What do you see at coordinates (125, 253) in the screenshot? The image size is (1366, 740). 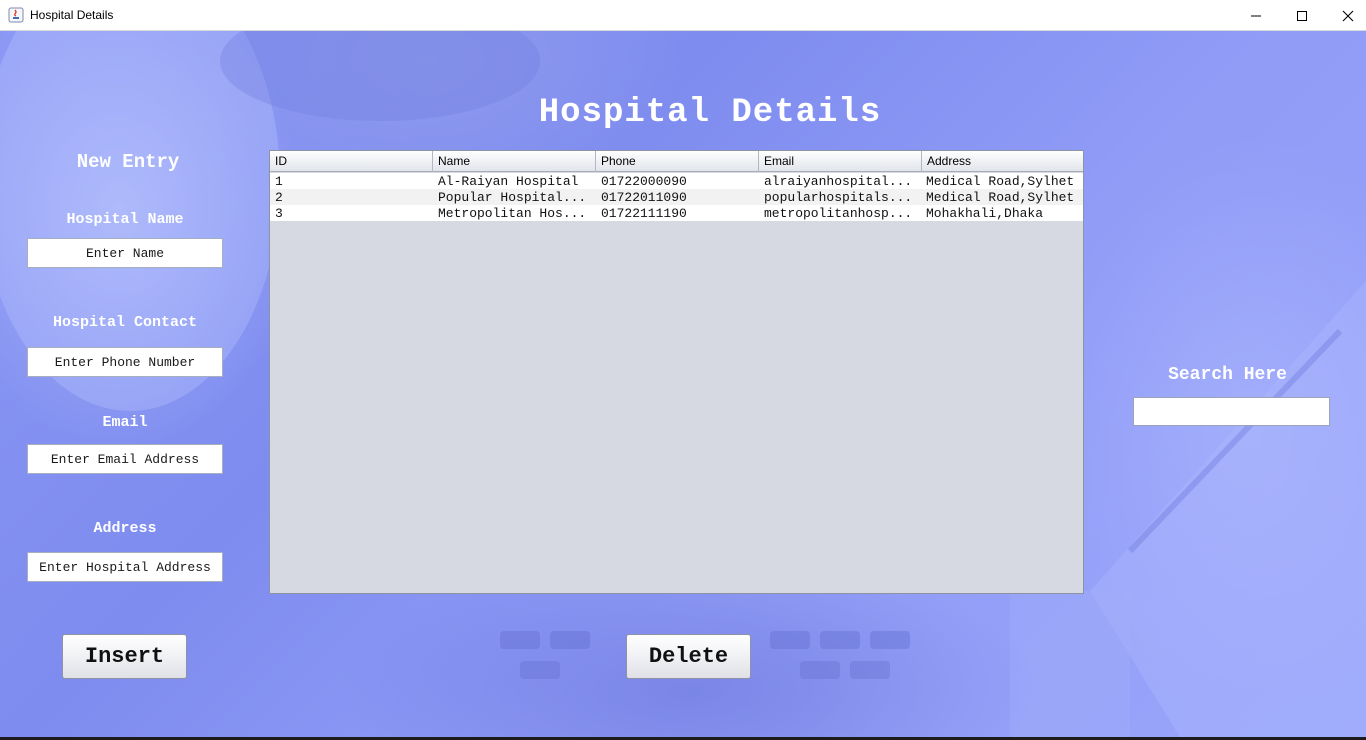 I see `hospital-name-input` at bounding box center [125, 253].